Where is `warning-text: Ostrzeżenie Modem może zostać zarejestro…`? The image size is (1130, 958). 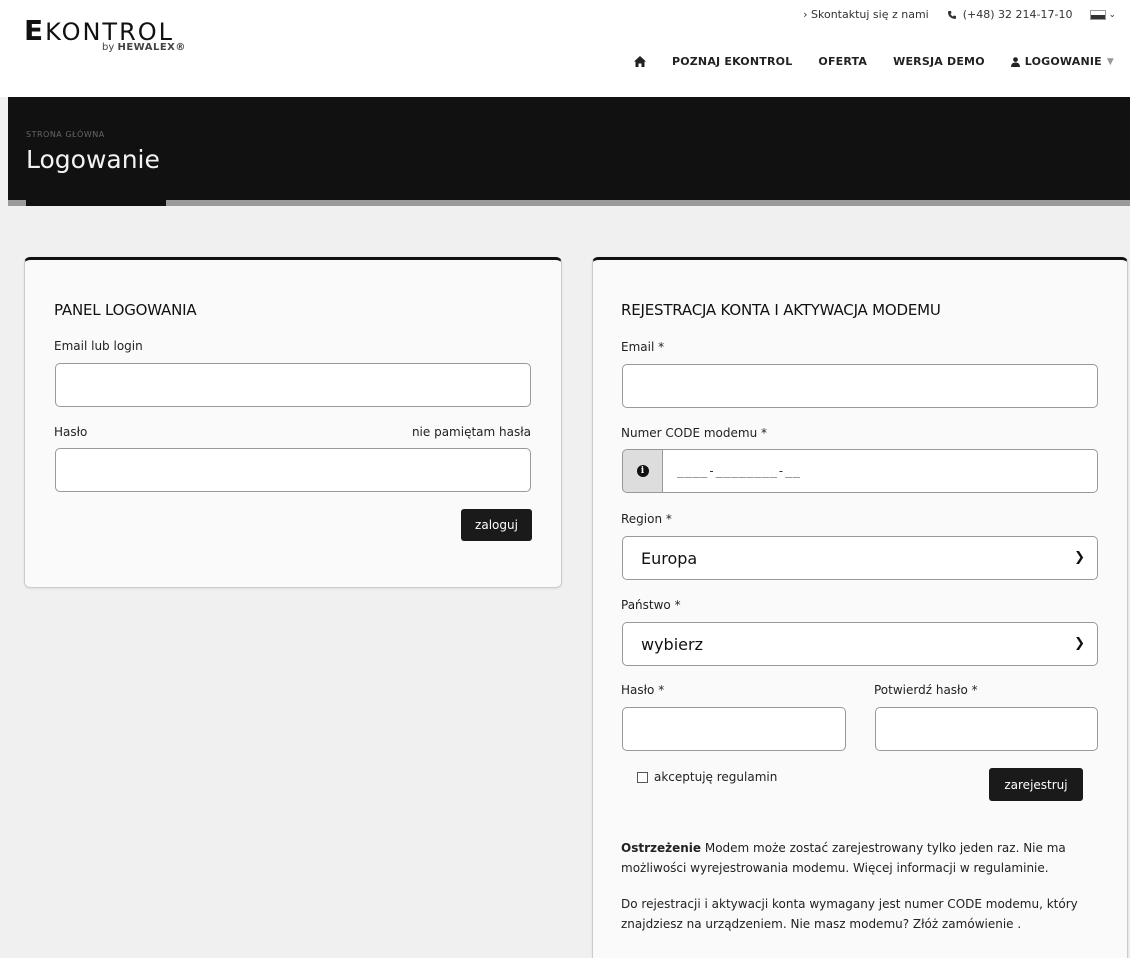
warning-text: Ostrzeżenie Modem może zostać zarejestro… is located at coordinates (861, 858).